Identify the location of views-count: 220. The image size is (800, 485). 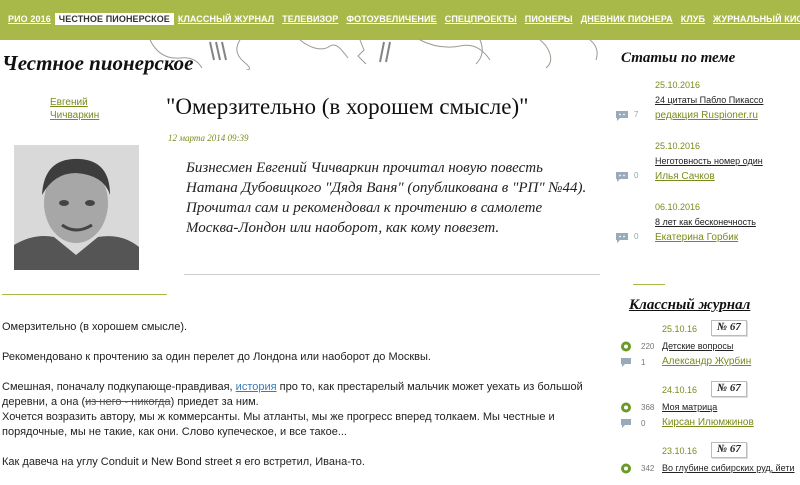
(648, 346).